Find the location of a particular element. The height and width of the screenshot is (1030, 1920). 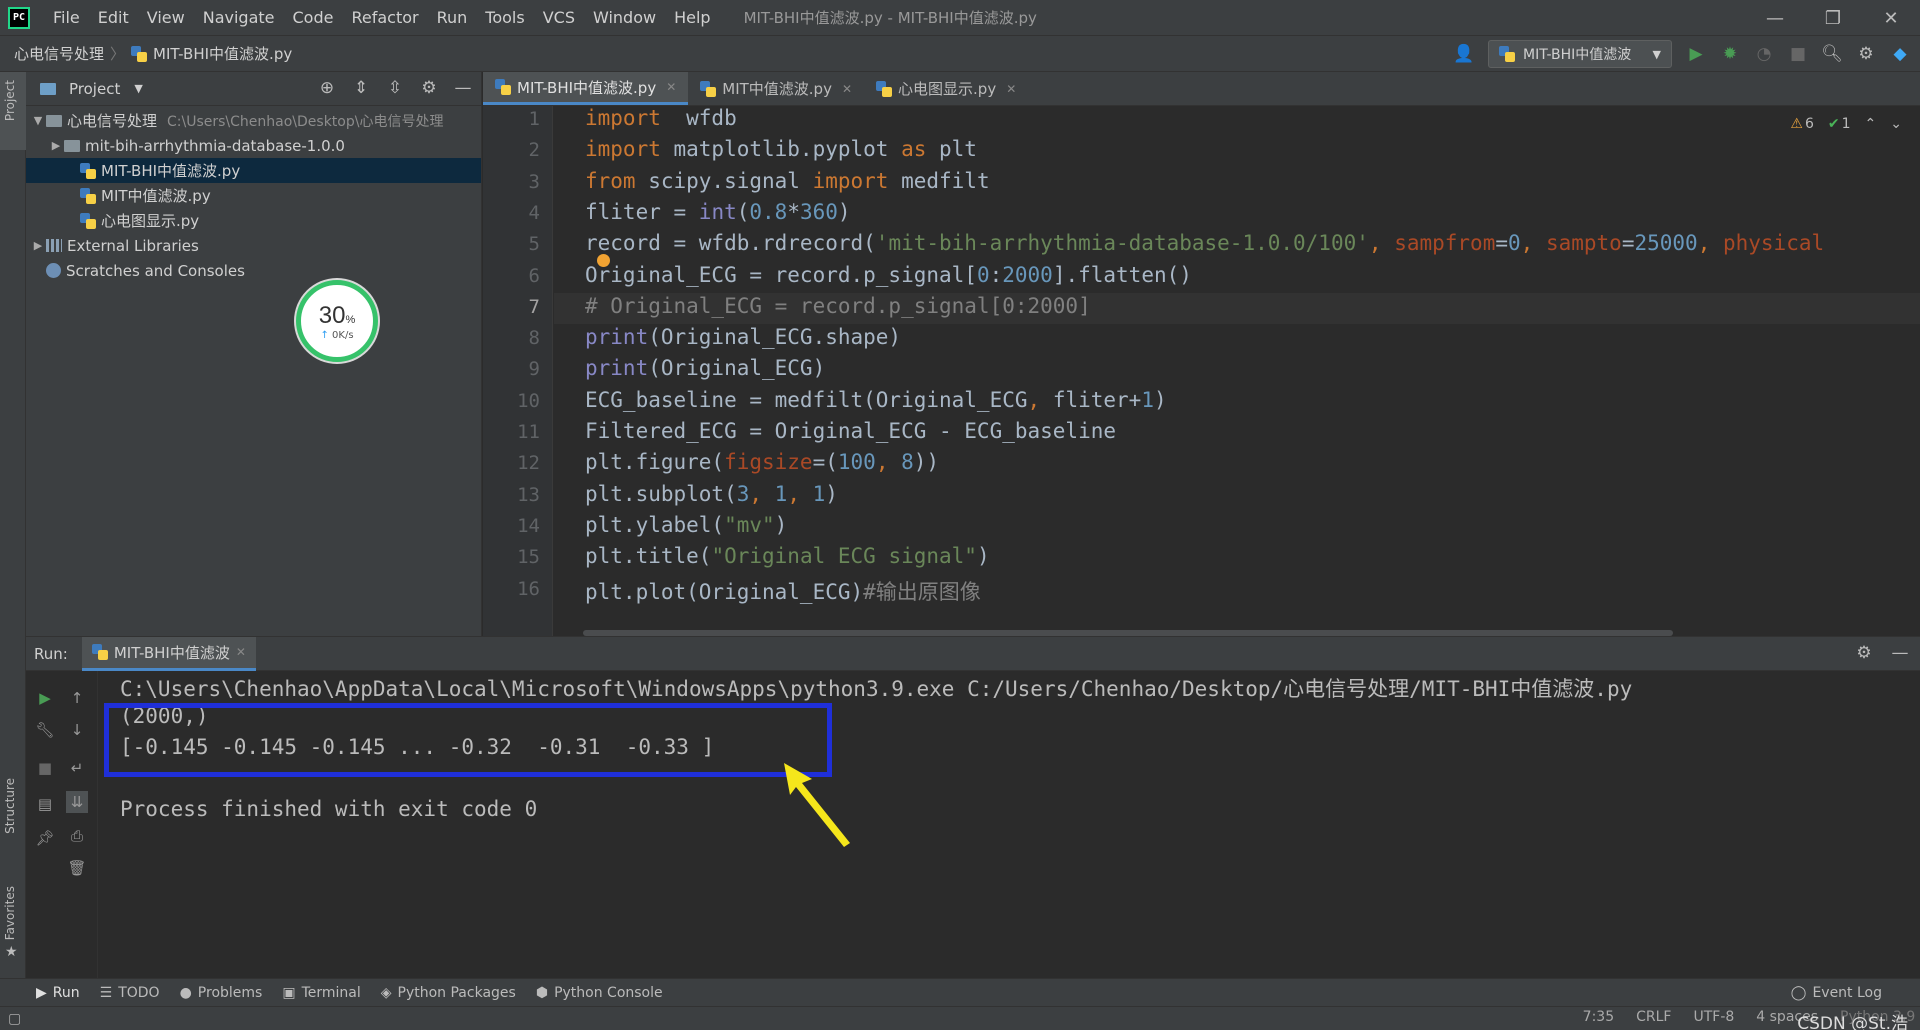

code-line: print(Original_ECG.shape) is located at coordinates (743, 337).